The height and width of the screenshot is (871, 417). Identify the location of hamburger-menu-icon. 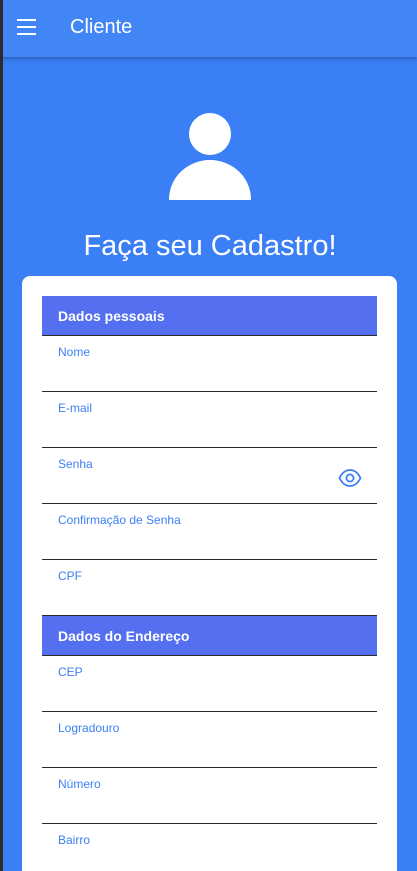
(26, 27).